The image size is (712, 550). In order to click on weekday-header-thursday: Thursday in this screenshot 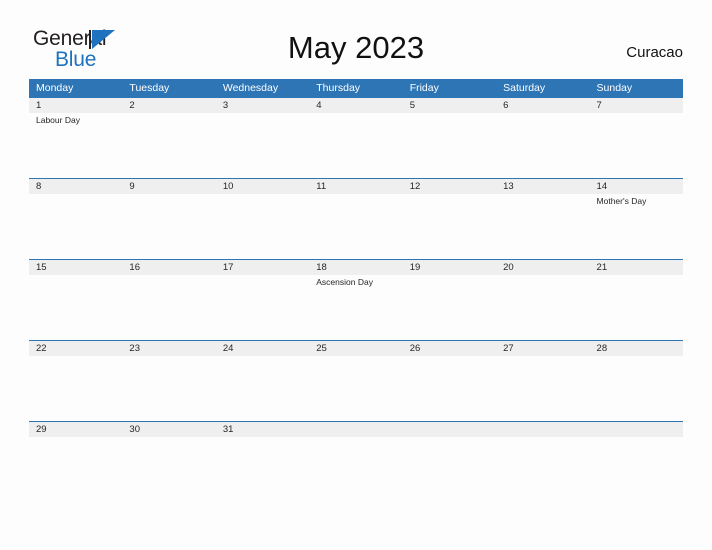, I will do `click(338, 88)`.